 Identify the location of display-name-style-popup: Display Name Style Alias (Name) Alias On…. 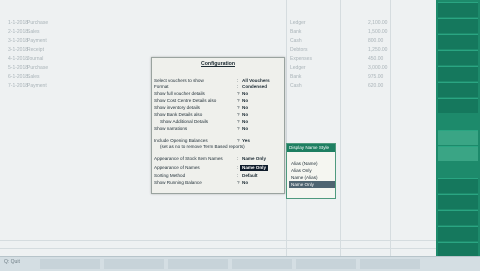
(311, 171).